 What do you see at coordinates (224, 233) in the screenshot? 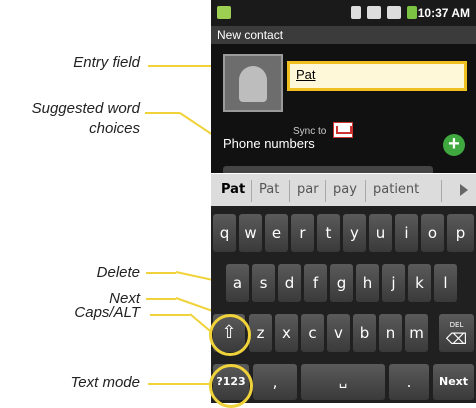
I see `key: q` at bounding box center [224, 233].